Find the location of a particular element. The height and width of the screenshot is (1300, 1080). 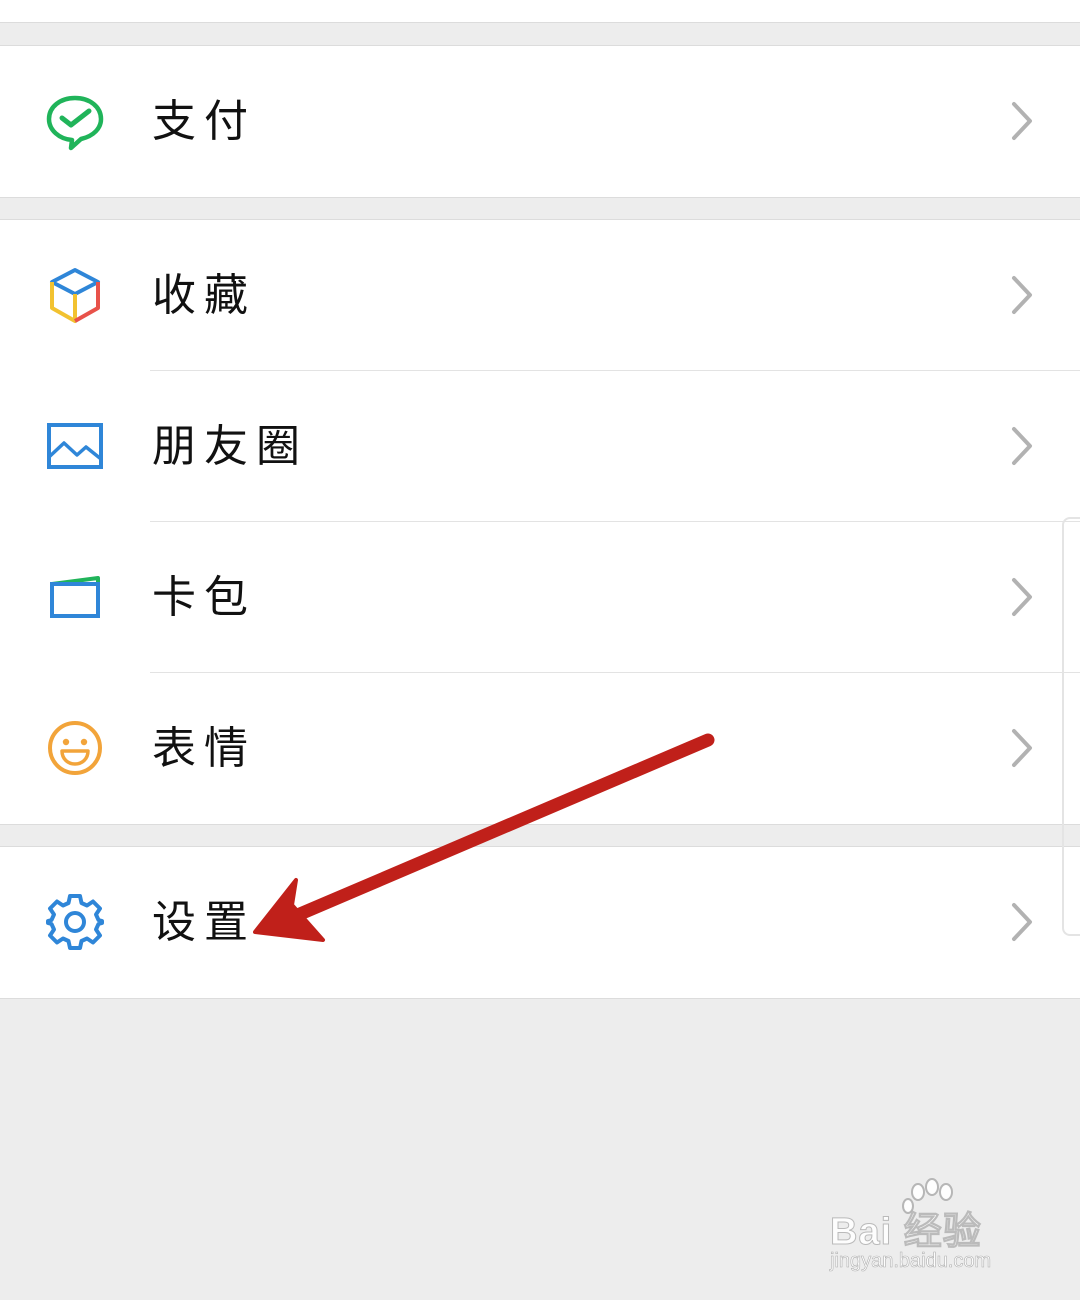

watermark-url: jingyan.baidu.com is located at coordinates (911, 1261).